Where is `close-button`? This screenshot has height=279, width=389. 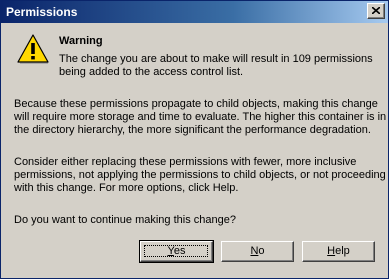 close-button is located at coordinates (376, 11).